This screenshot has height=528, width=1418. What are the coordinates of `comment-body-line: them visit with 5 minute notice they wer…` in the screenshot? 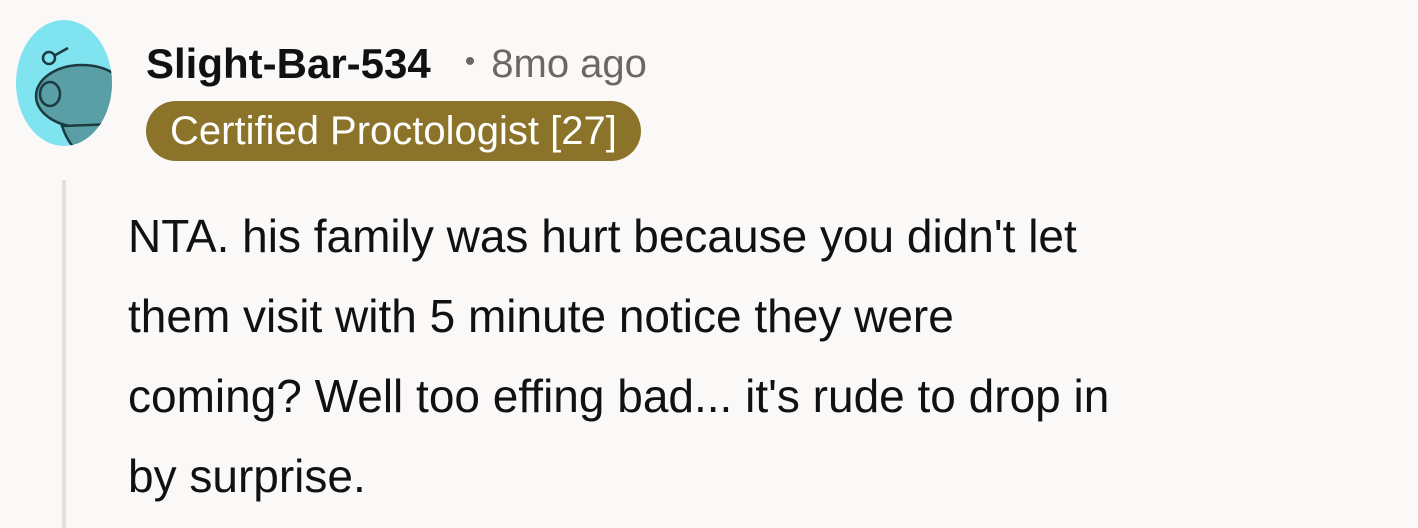 It's located at (541, 316).